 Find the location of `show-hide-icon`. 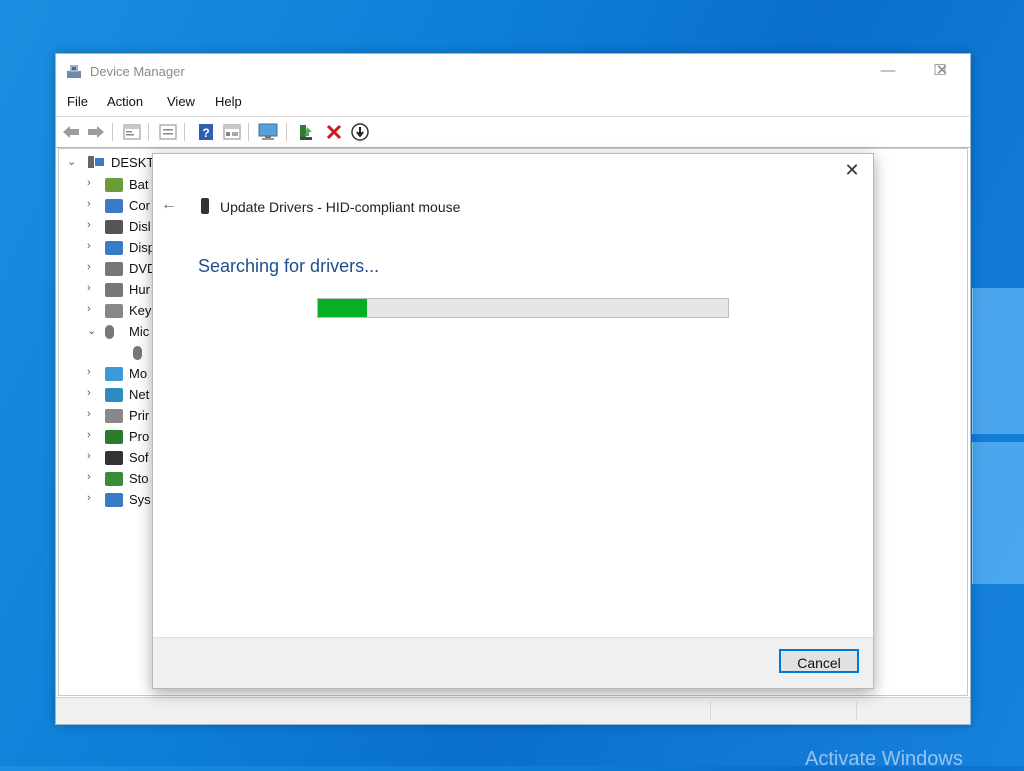

show-hide-icon is located at coordinates (168, 132).